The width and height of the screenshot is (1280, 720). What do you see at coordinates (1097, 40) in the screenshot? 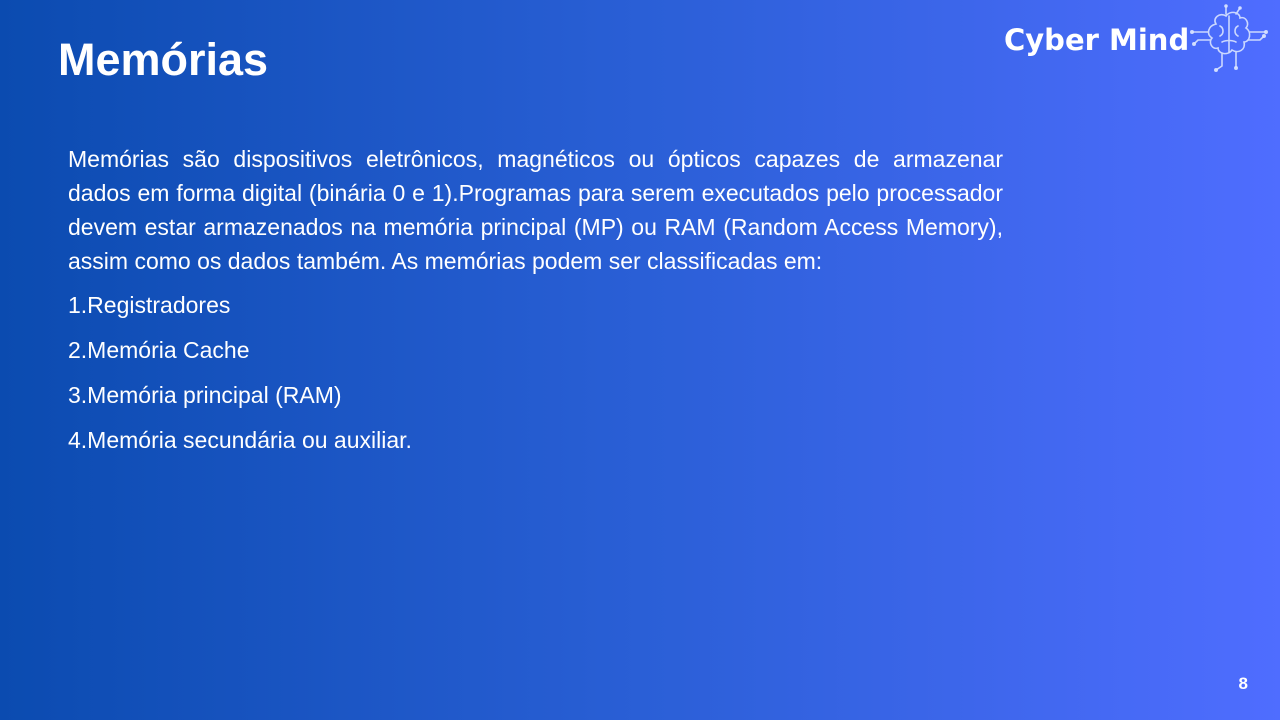
I see `logo-text: Cyber Mind` at bounding box center [1097, 40].